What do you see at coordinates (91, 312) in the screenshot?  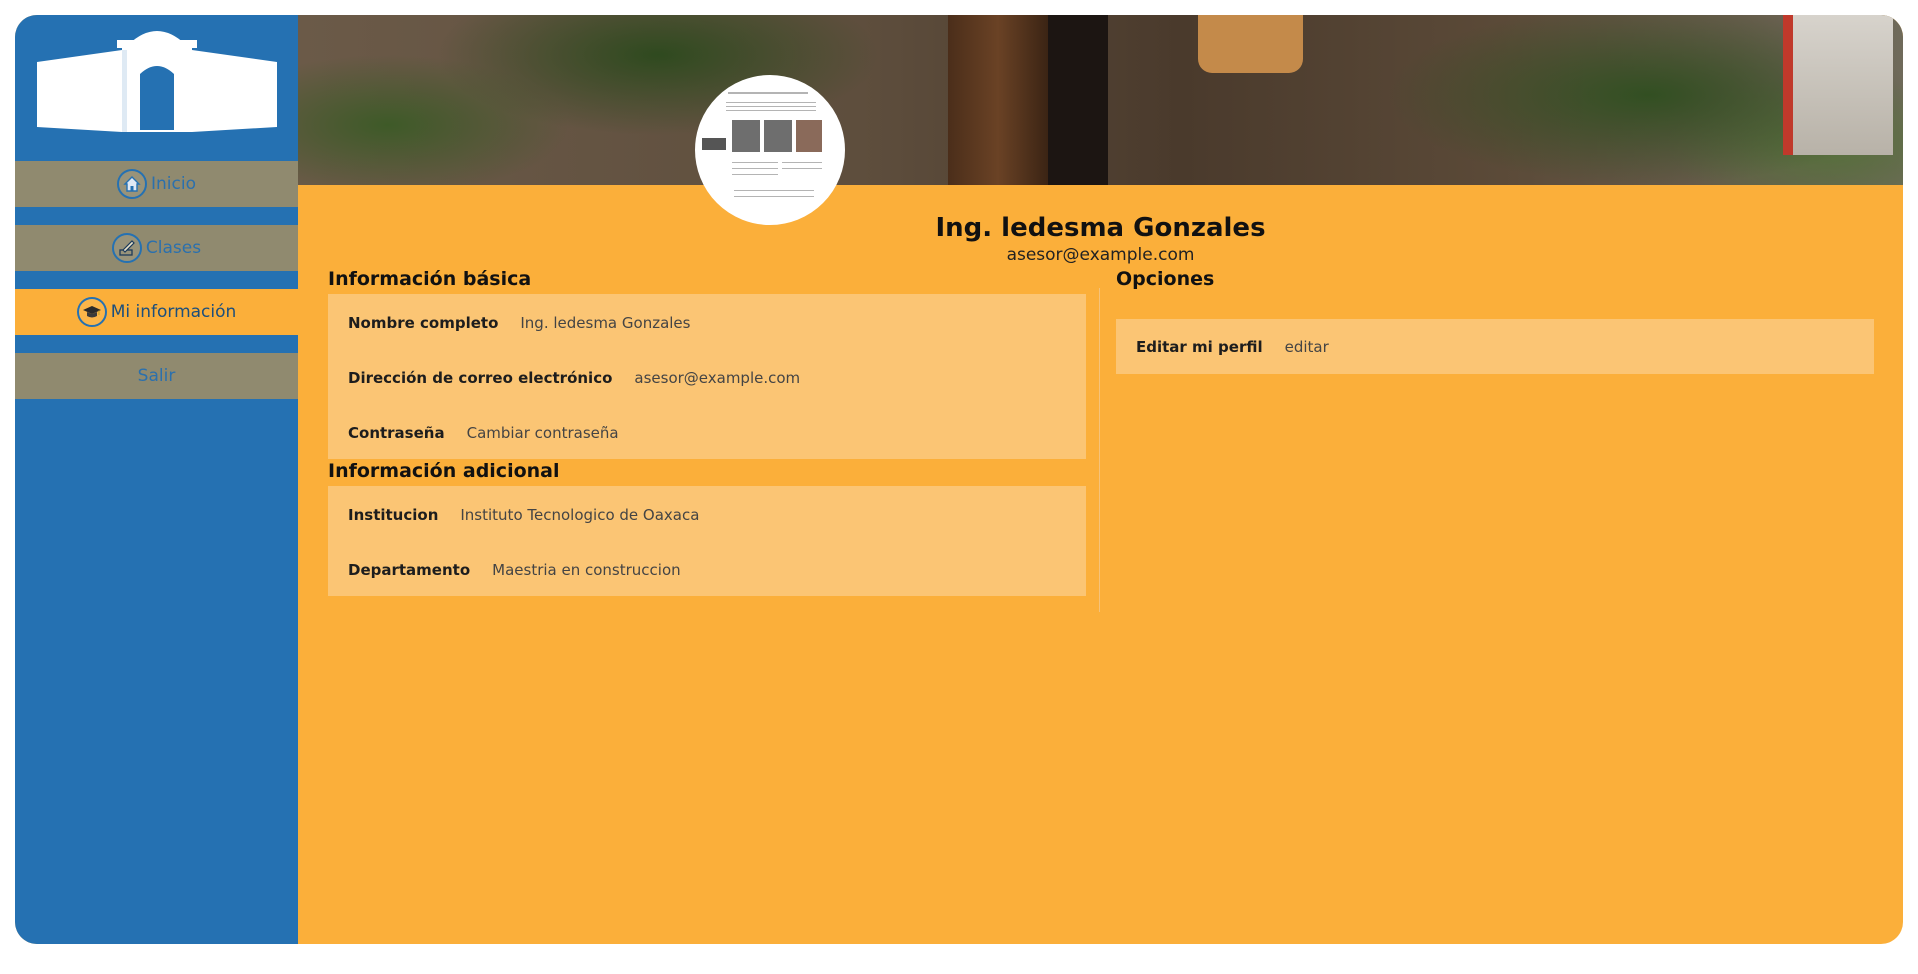 I see `graduation-cap-icon` at bounding box center [91, 312].